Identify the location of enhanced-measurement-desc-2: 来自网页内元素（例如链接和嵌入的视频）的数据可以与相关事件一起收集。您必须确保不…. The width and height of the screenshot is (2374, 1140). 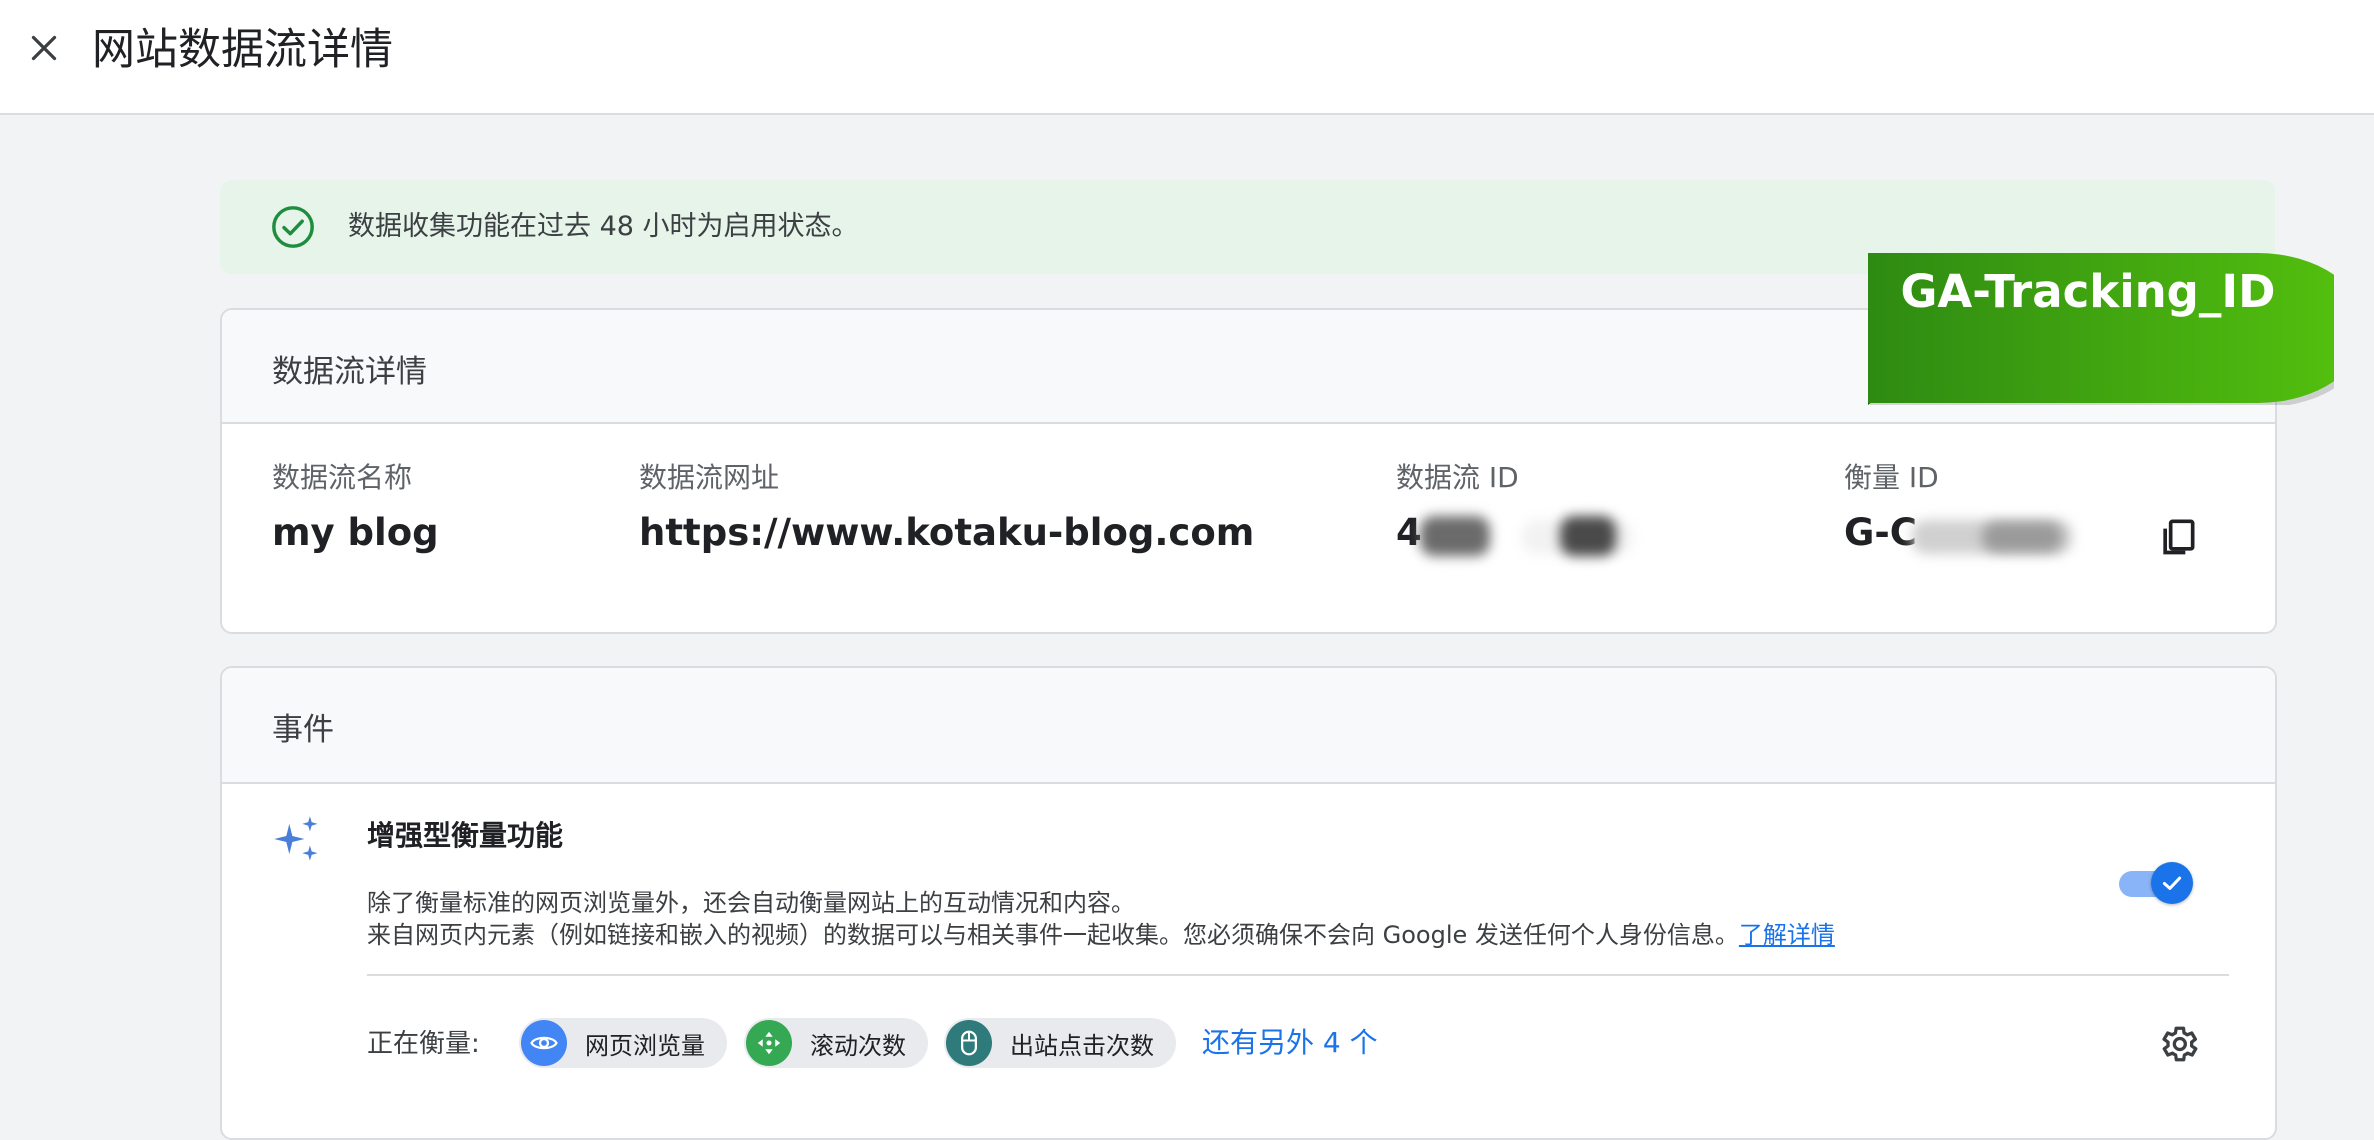
(1101, 935).